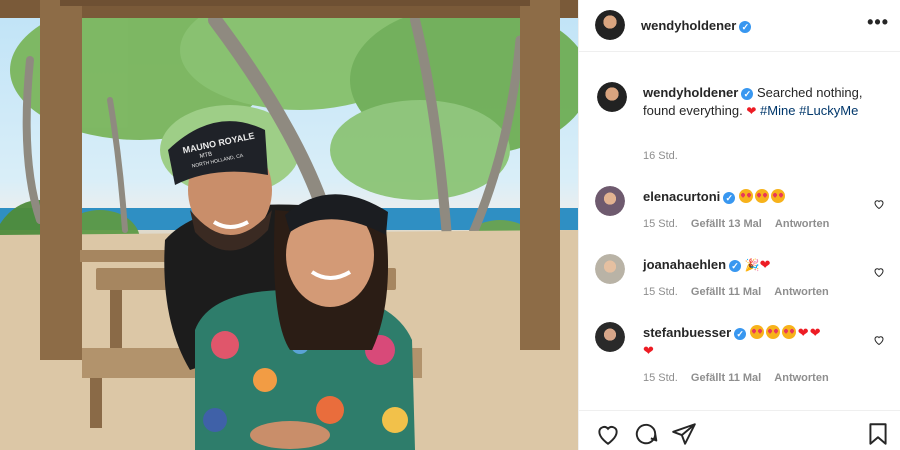  I want to click on comment-text: stefanbuesser ✓ ❤❤ ❤, so click(748, 342).